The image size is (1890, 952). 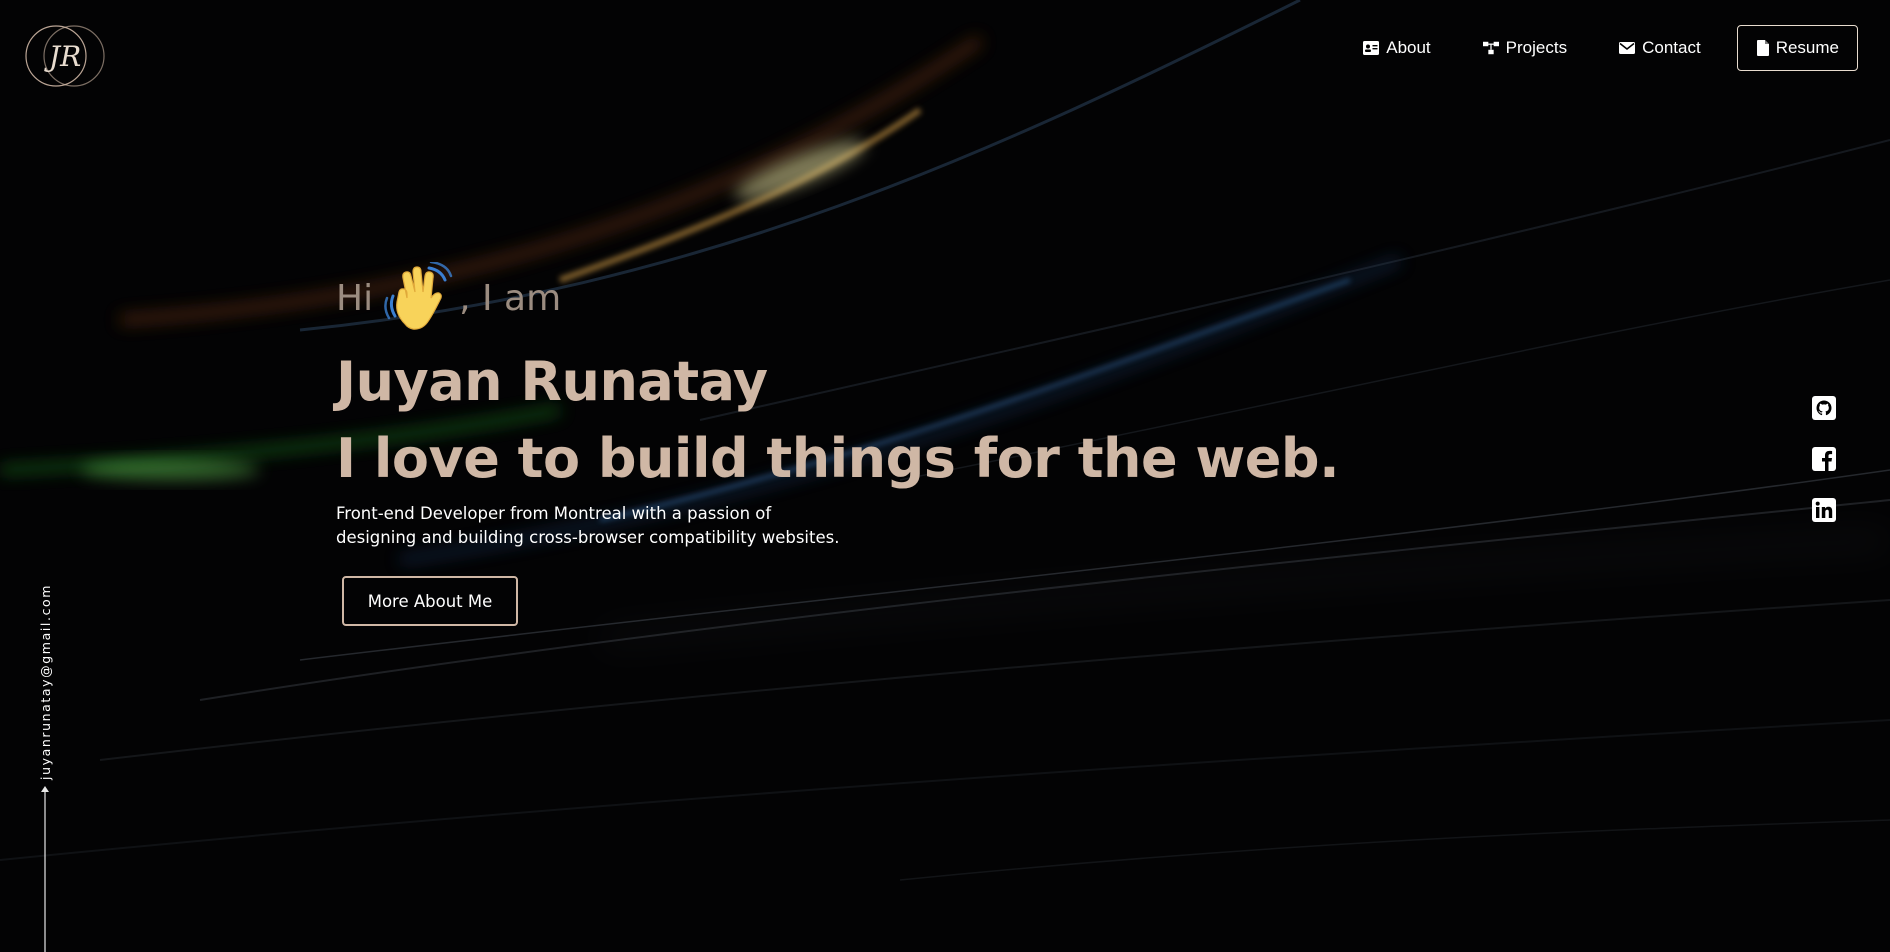 I want to click on nav-projects-label: Projects, so click(x=1536, y=47).